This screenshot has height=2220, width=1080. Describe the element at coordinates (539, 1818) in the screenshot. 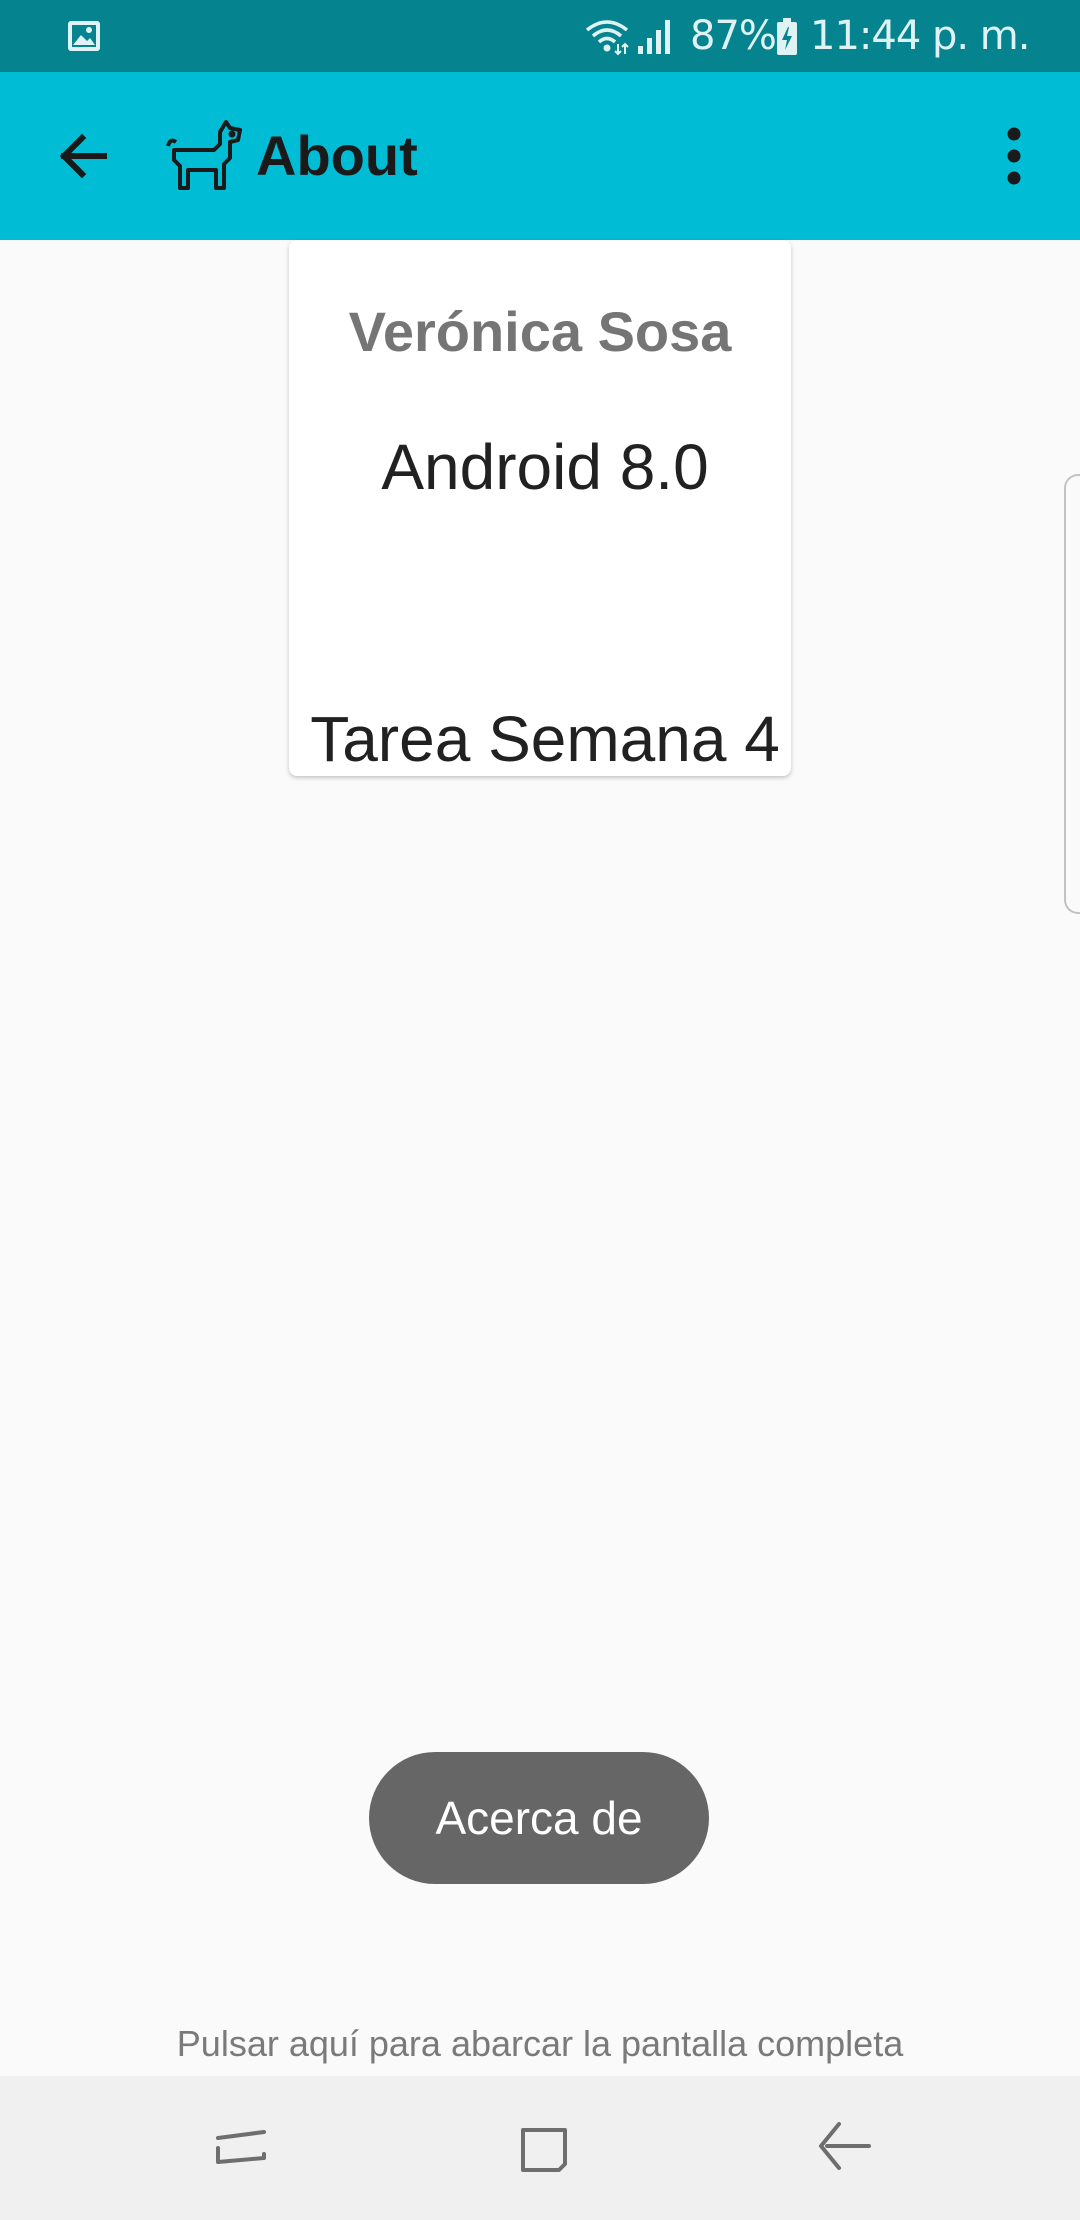

I see `toast-message: Acerca de` at that location.